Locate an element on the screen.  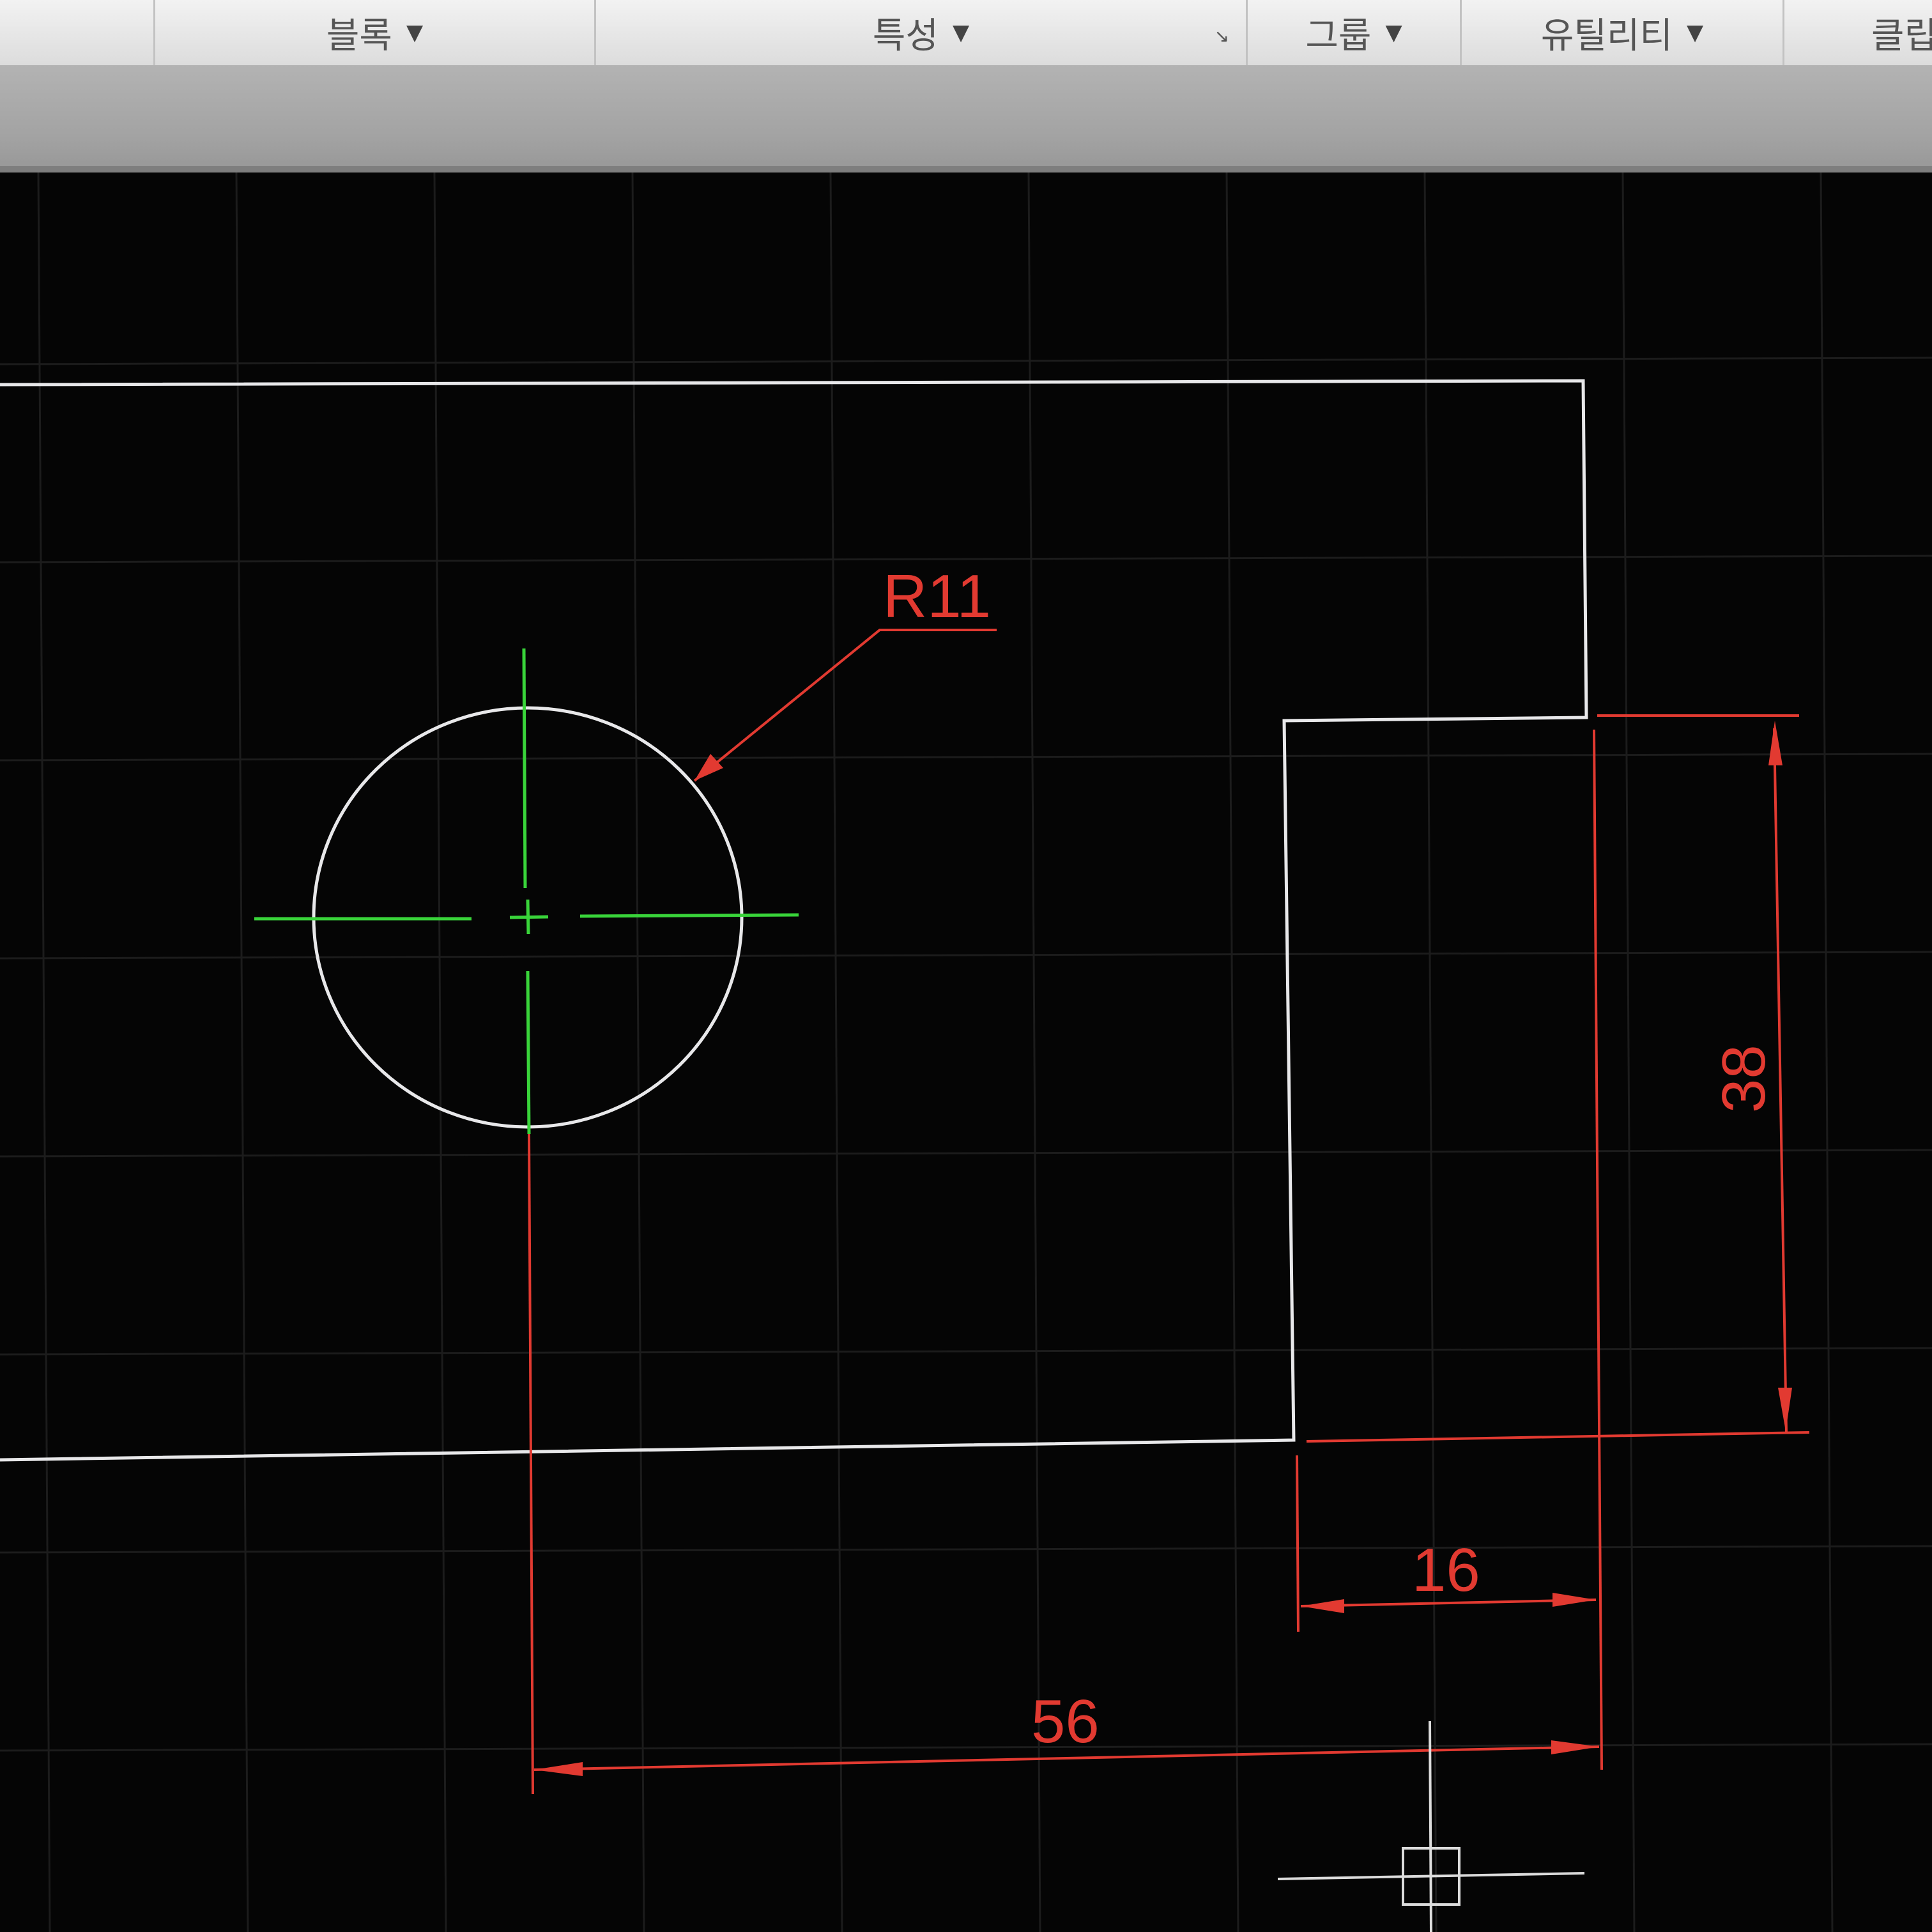
panel-group: 그룹 ▼ is located at coordinates (1353, 32).